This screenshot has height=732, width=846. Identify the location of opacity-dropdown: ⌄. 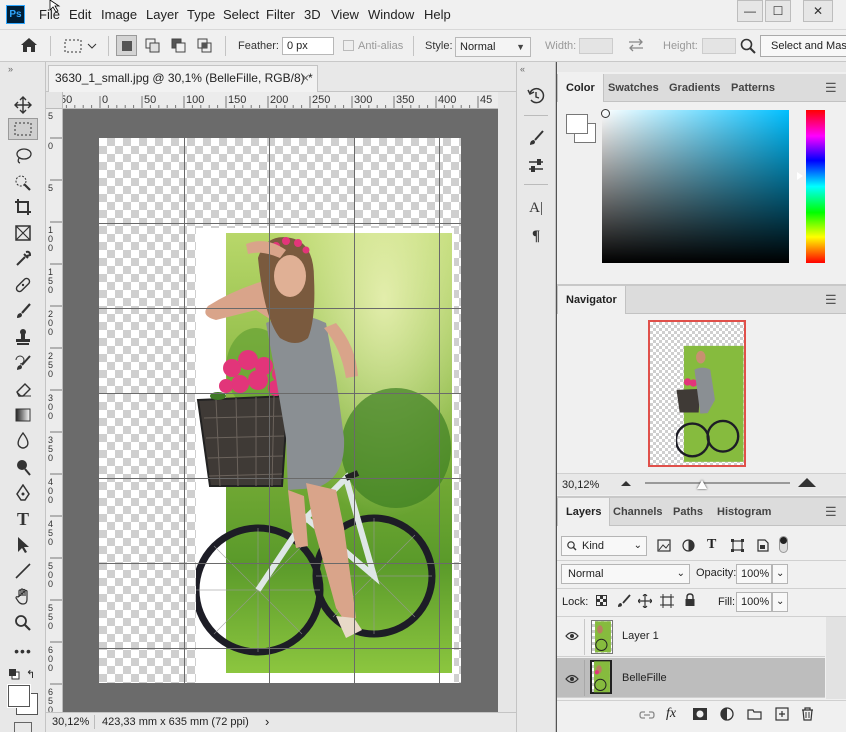
(780, 574).